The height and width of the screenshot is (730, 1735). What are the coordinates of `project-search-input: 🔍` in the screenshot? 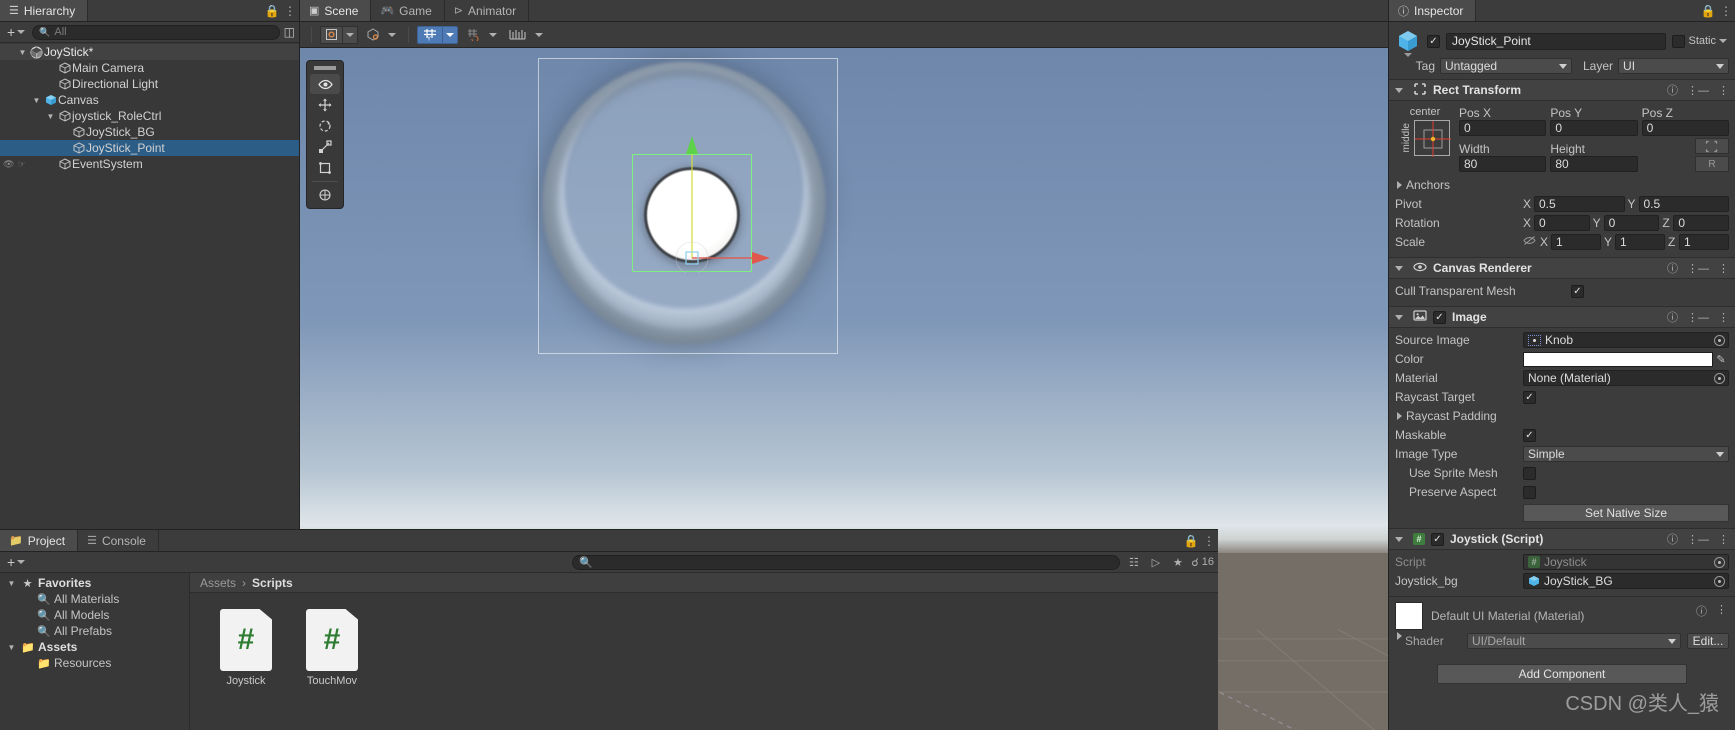 It's located at (846, 562).